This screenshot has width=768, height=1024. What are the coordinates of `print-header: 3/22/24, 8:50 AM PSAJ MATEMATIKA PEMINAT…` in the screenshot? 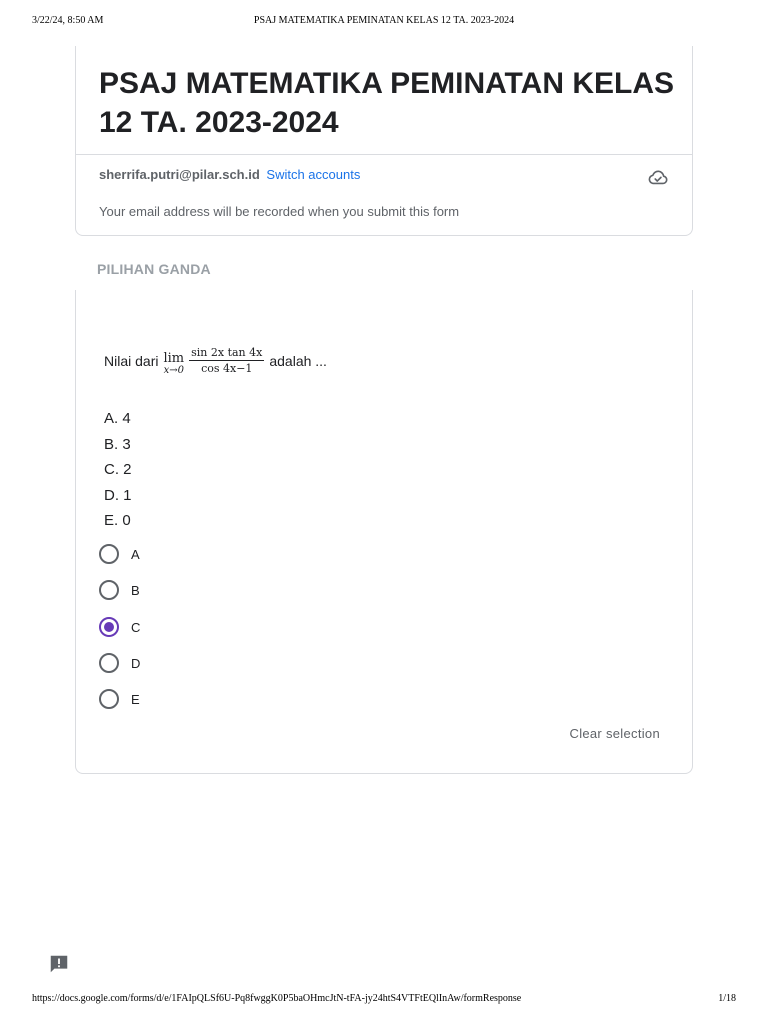 It's located at (384, 22).